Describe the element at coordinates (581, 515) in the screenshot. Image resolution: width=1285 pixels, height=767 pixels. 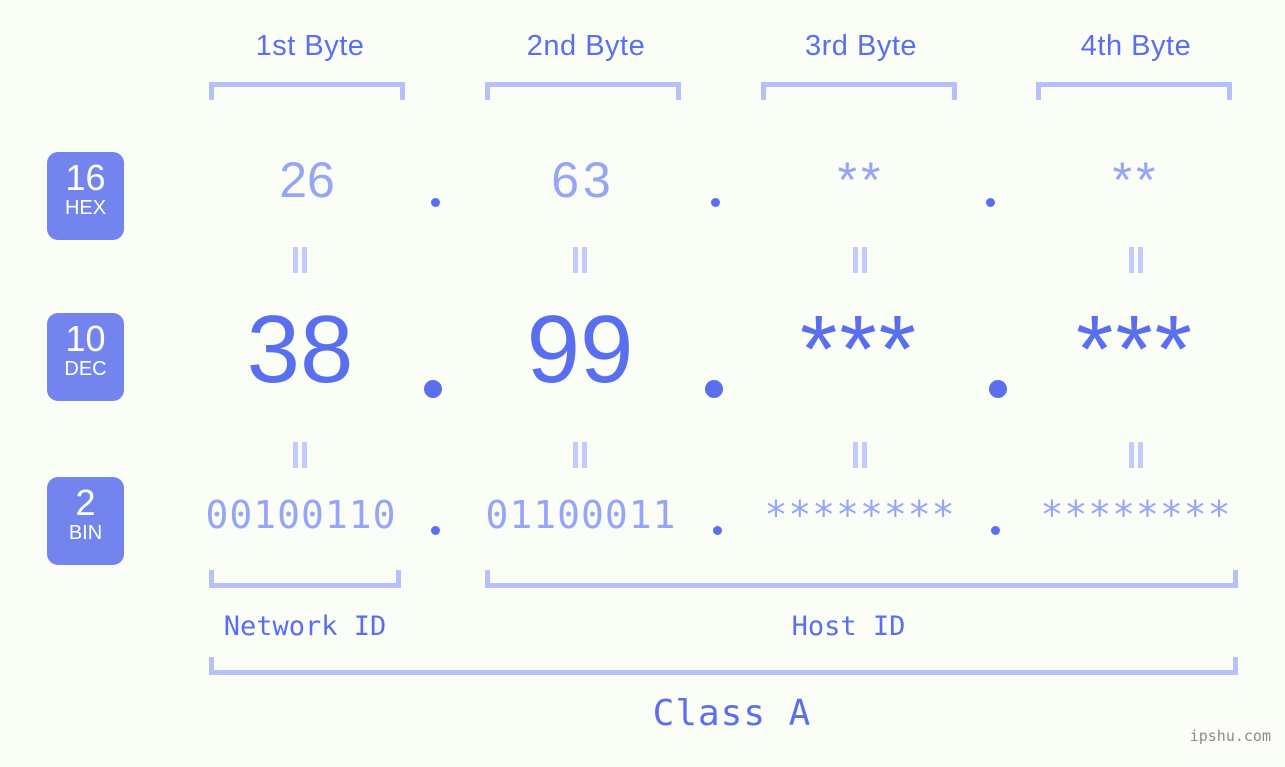
I see `bin-byte-2: 01100011` at that location.